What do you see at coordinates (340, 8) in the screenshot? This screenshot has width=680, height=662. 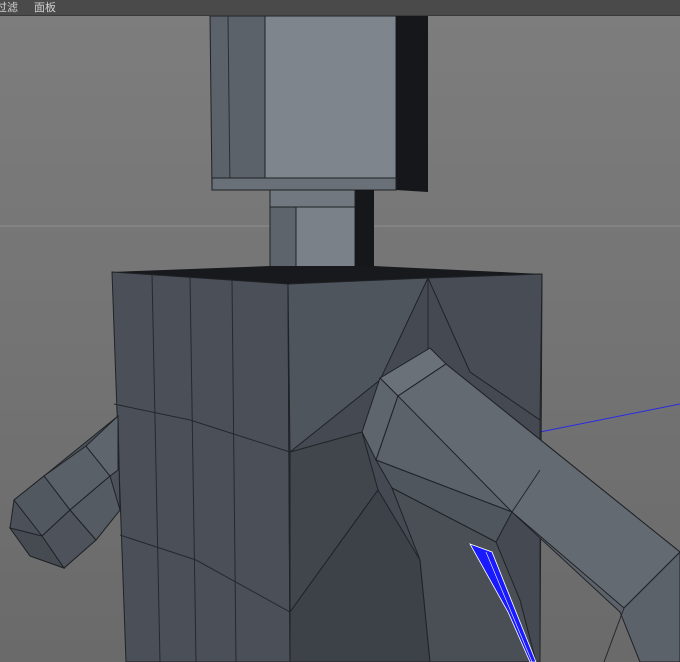 I see `menu-bar: 过滤 面板` at bounding box center [340, 8].